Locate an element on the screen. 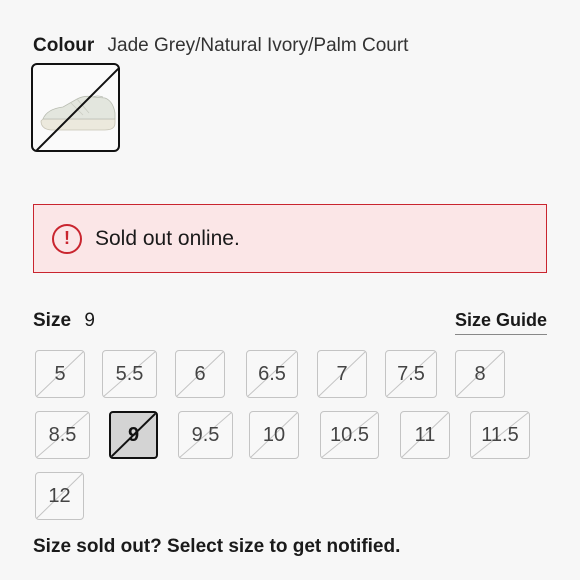 This screenshot has width=580, height=580. size-option-5: 5 is located at coordinates (60, 374).